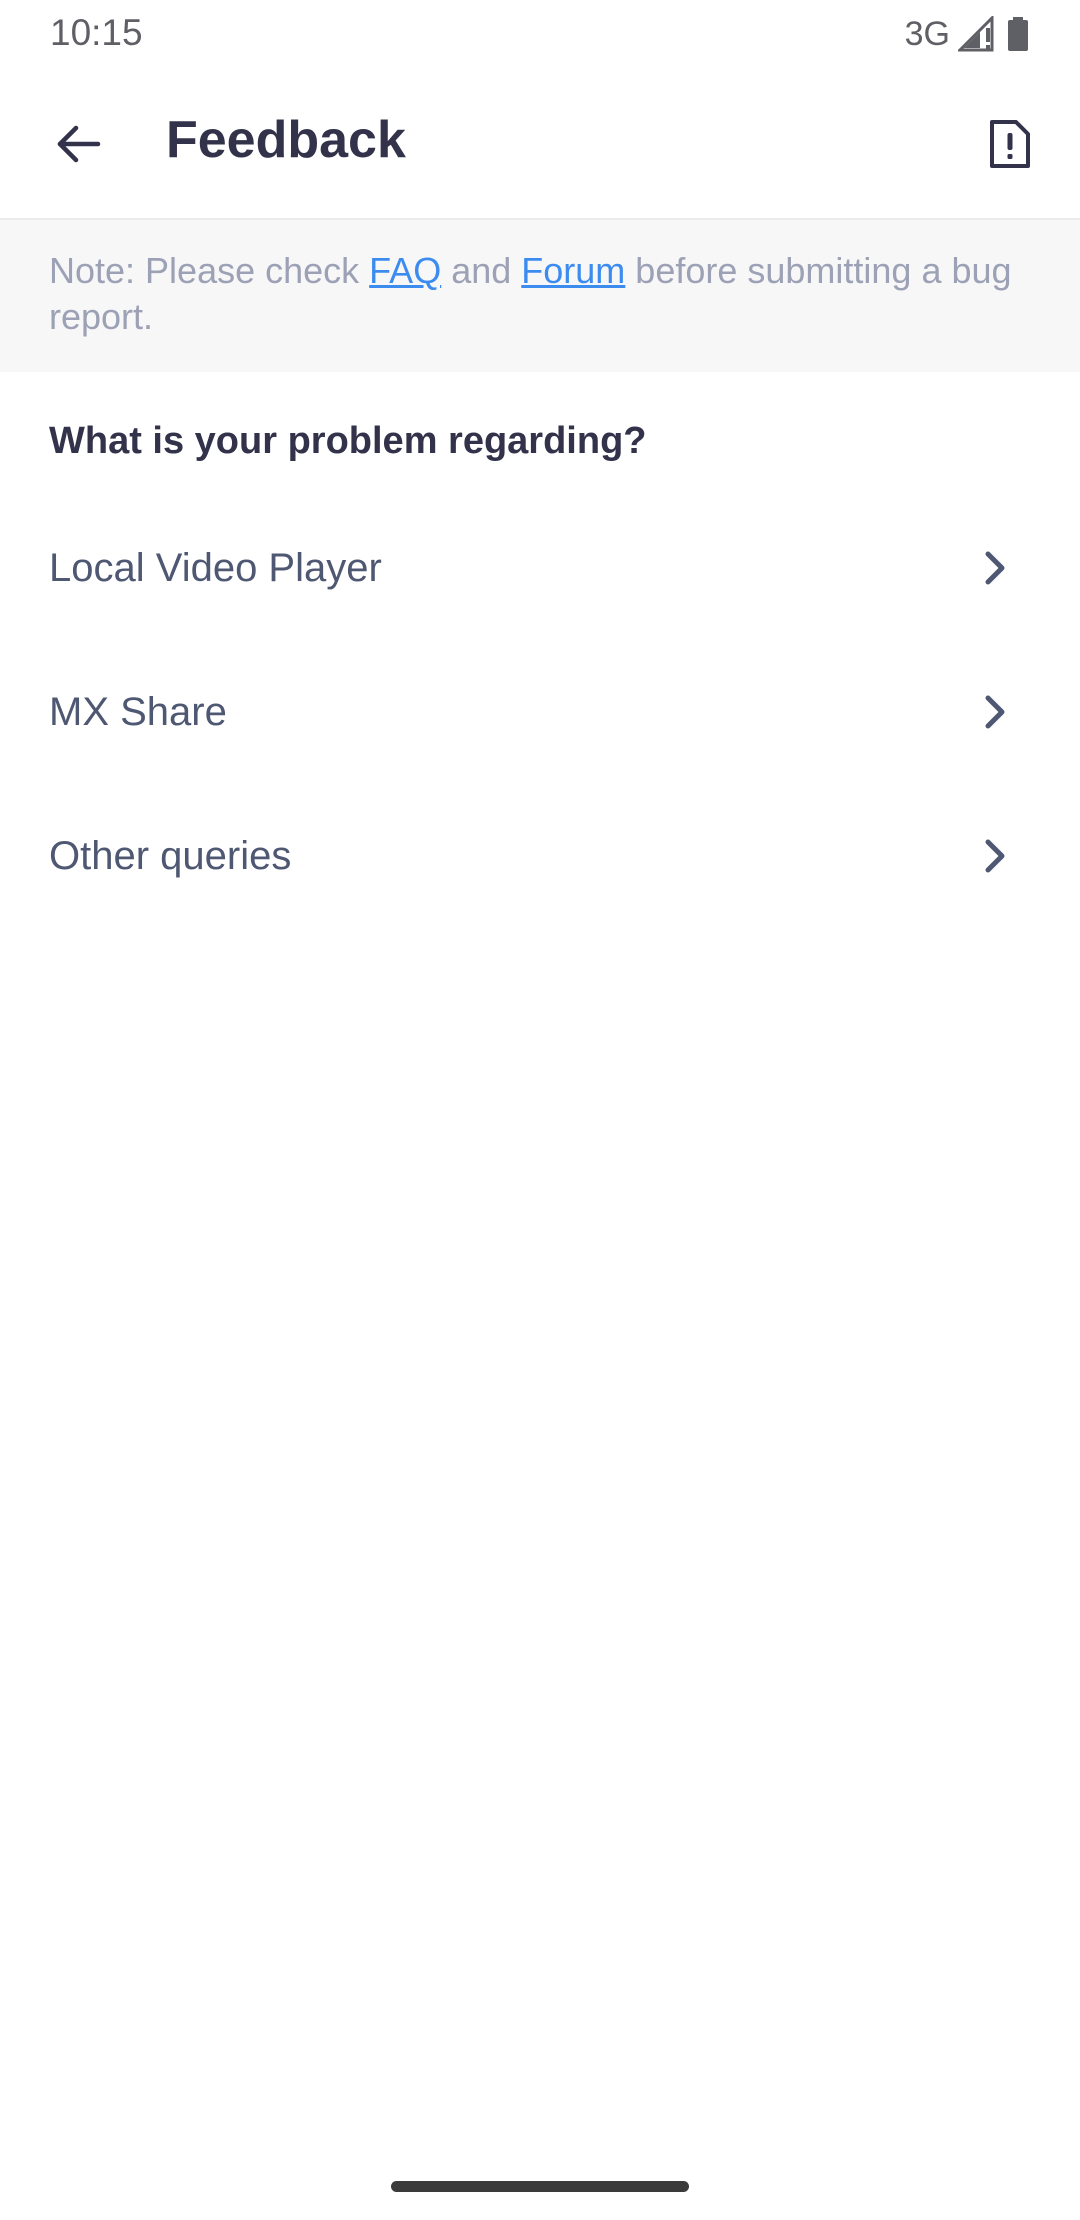  I want to click on option-other-queries: Other queries, so click(540, 856).